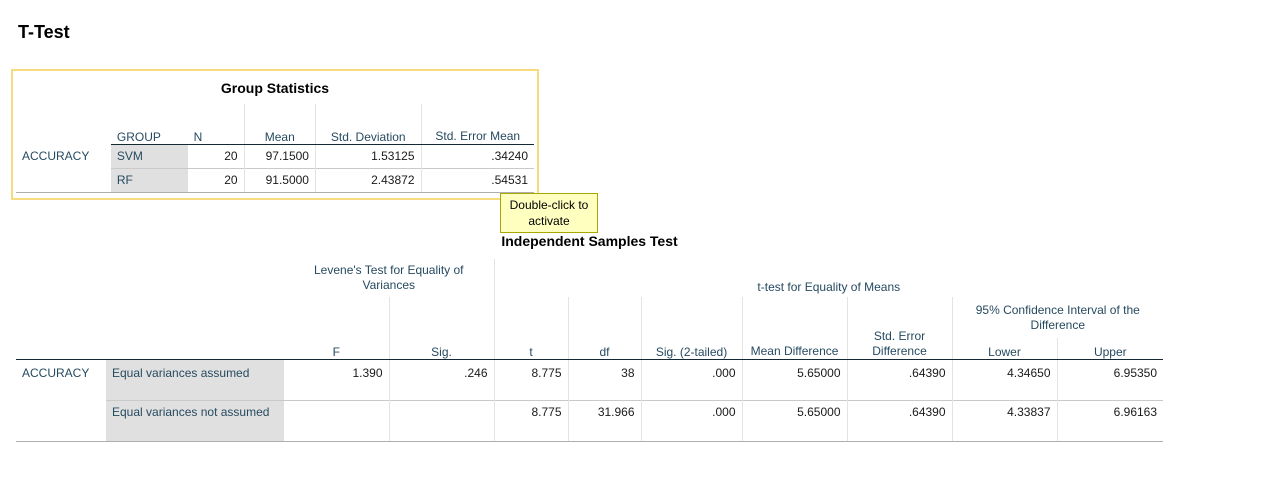 This screenshot has width=1280, height=499. What do you see at coordinates (149, 156) in the screenshot?
I see `gs-group-svm: SVM` at bounding box center [149, 156].